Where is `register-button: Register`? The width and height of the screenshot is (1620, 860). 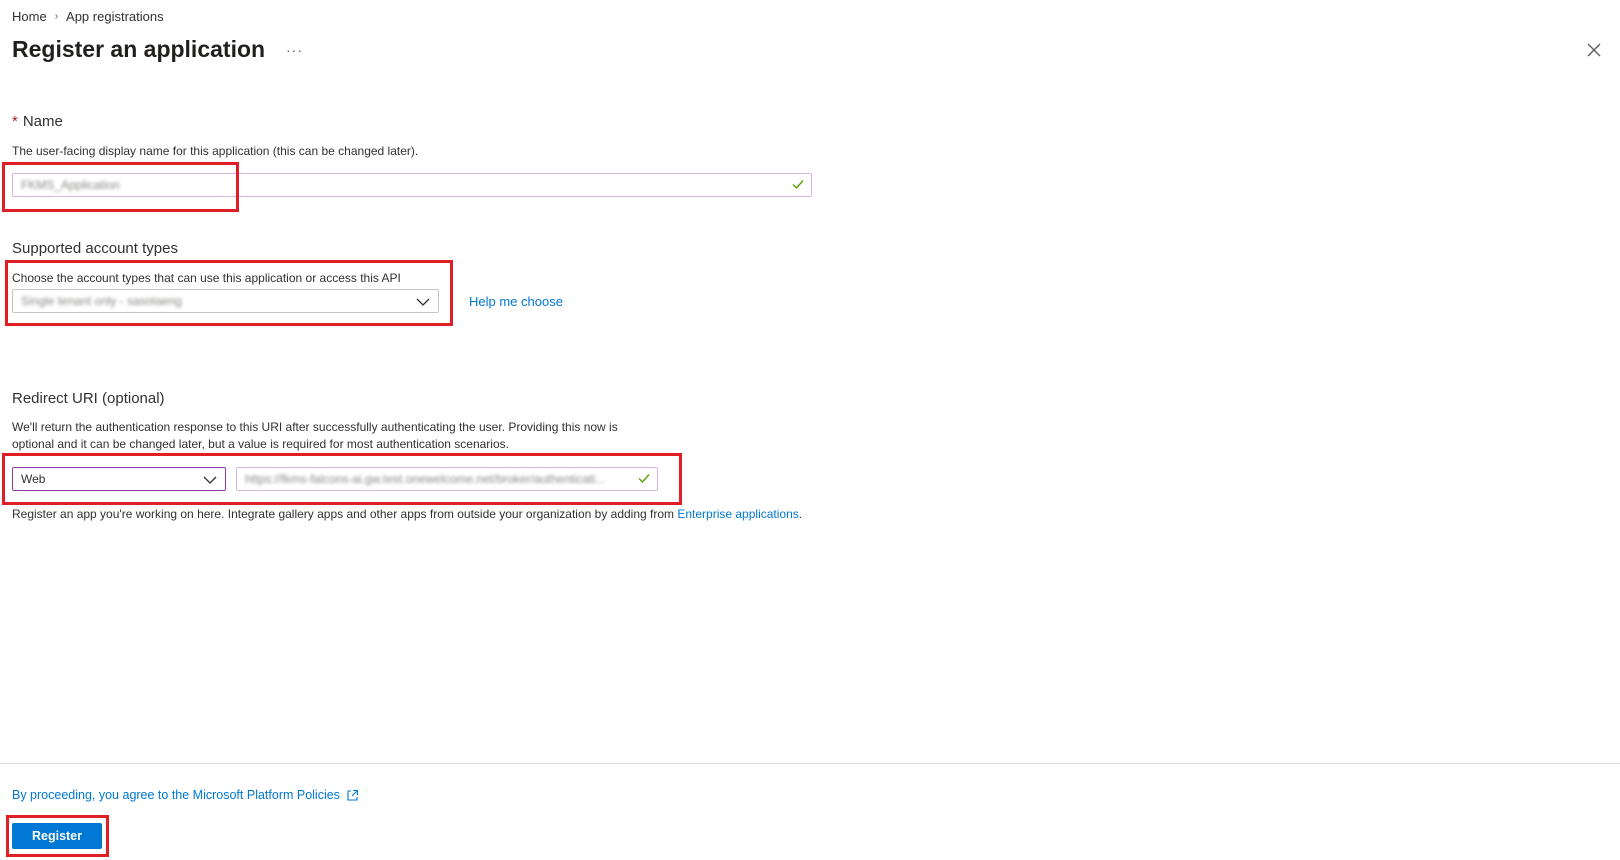 register-button: Register is located at coordinates (57, 836).